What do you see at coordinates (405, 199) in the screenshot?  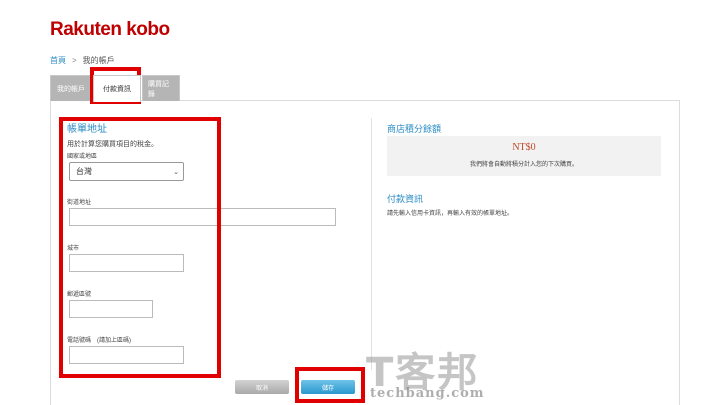 I see `payment-info-title: 付款資訊` at bounding box center [405, 199].